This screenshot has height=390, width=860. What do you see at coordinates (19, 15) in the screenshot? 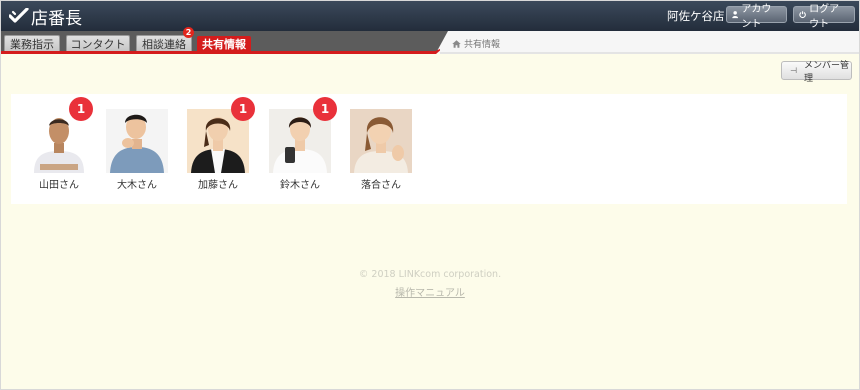
I see `checkmark-icon` at bounding box center [19, 15].